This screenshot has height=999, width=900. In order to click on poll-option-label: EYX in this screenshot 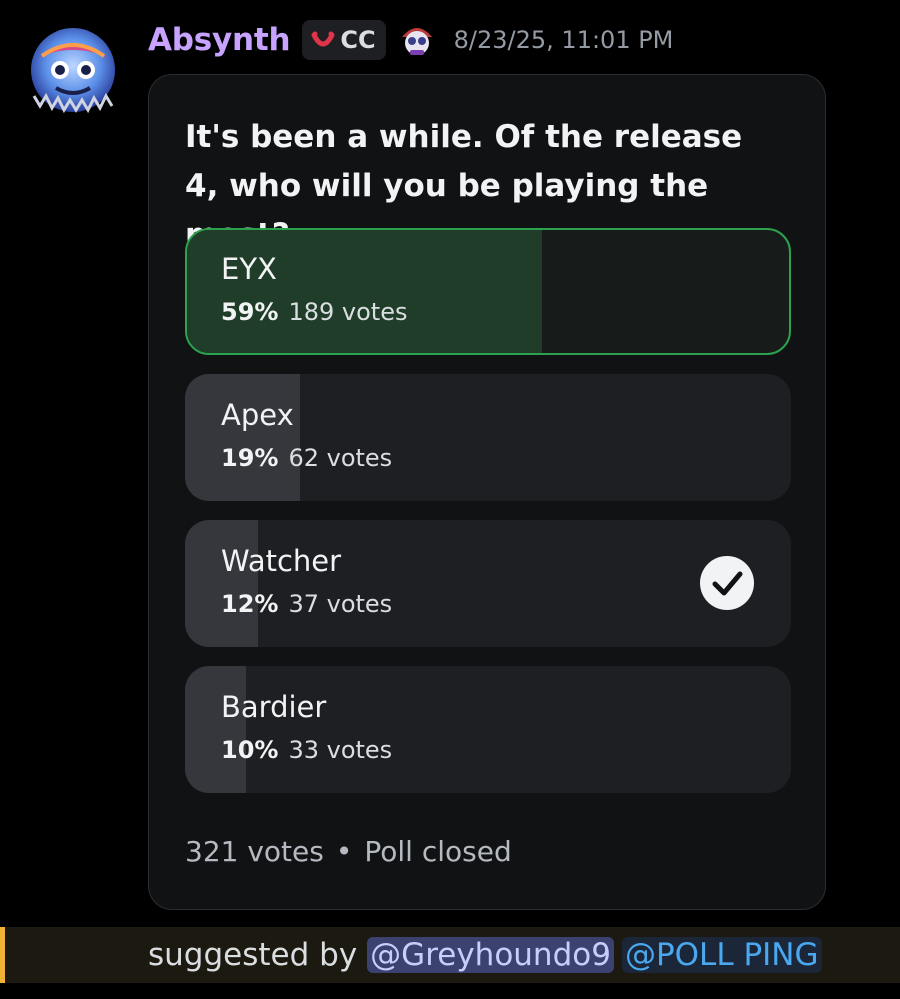, I will do `click(249, 269)`.